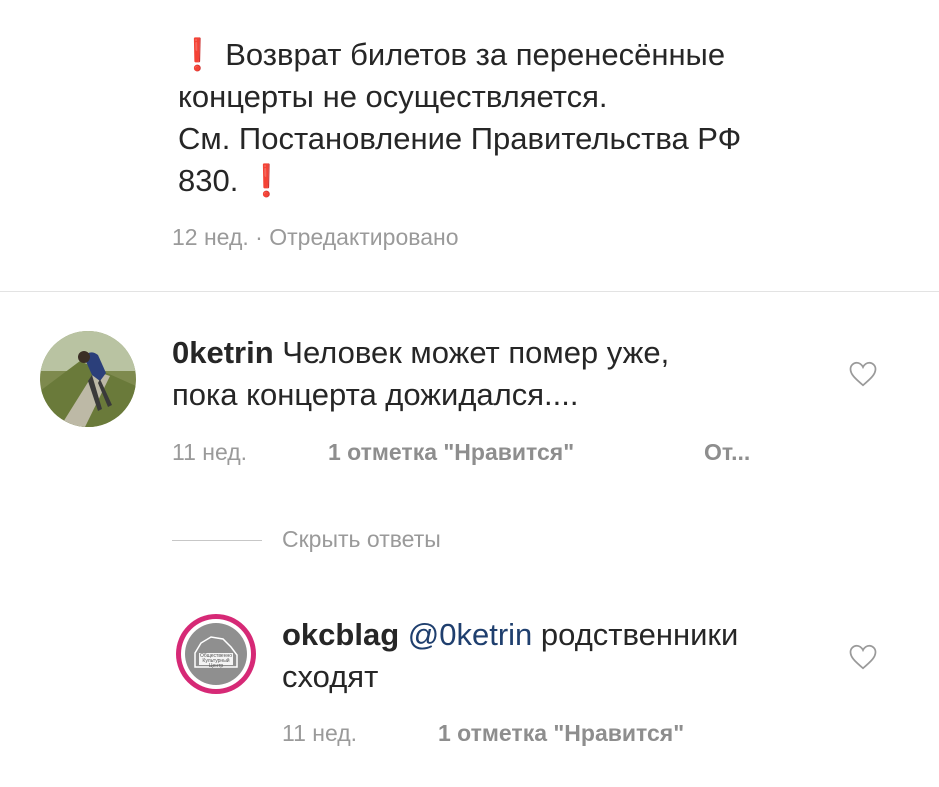  Describe the element at coordinates (216, 661) in the screenshot. I see `avatar-logo-text: Общественно Культурный Центр` at that location.